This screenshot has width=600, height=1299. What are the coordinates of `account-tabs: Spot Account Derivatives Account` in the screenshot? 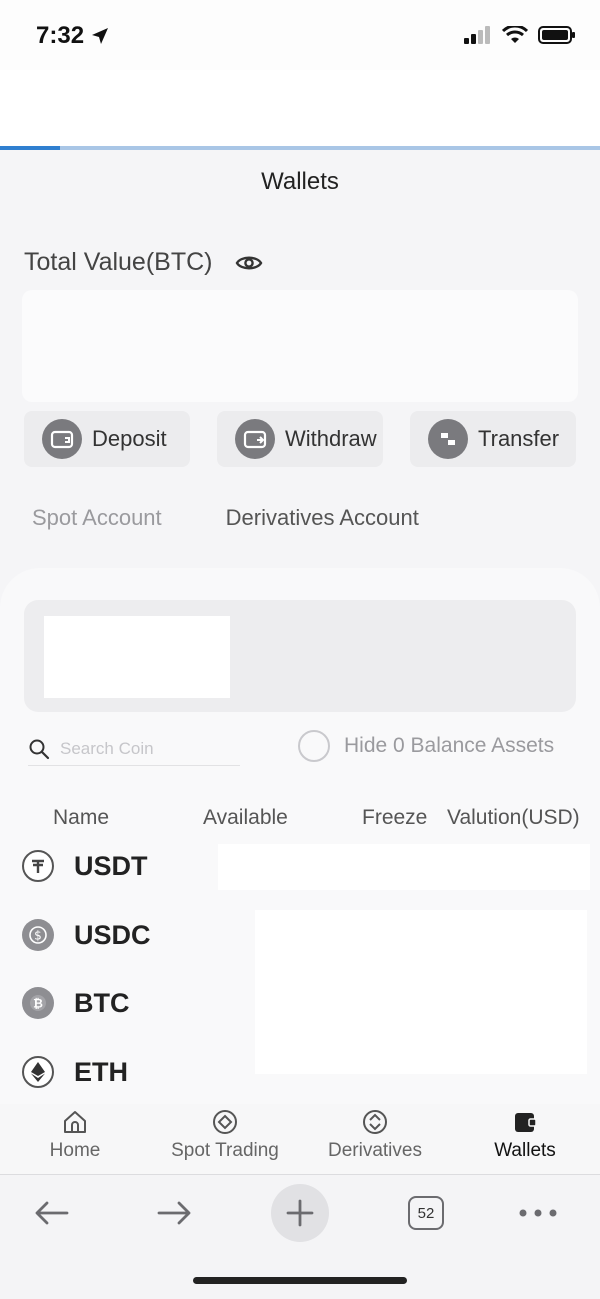 It's located at (225, 518).